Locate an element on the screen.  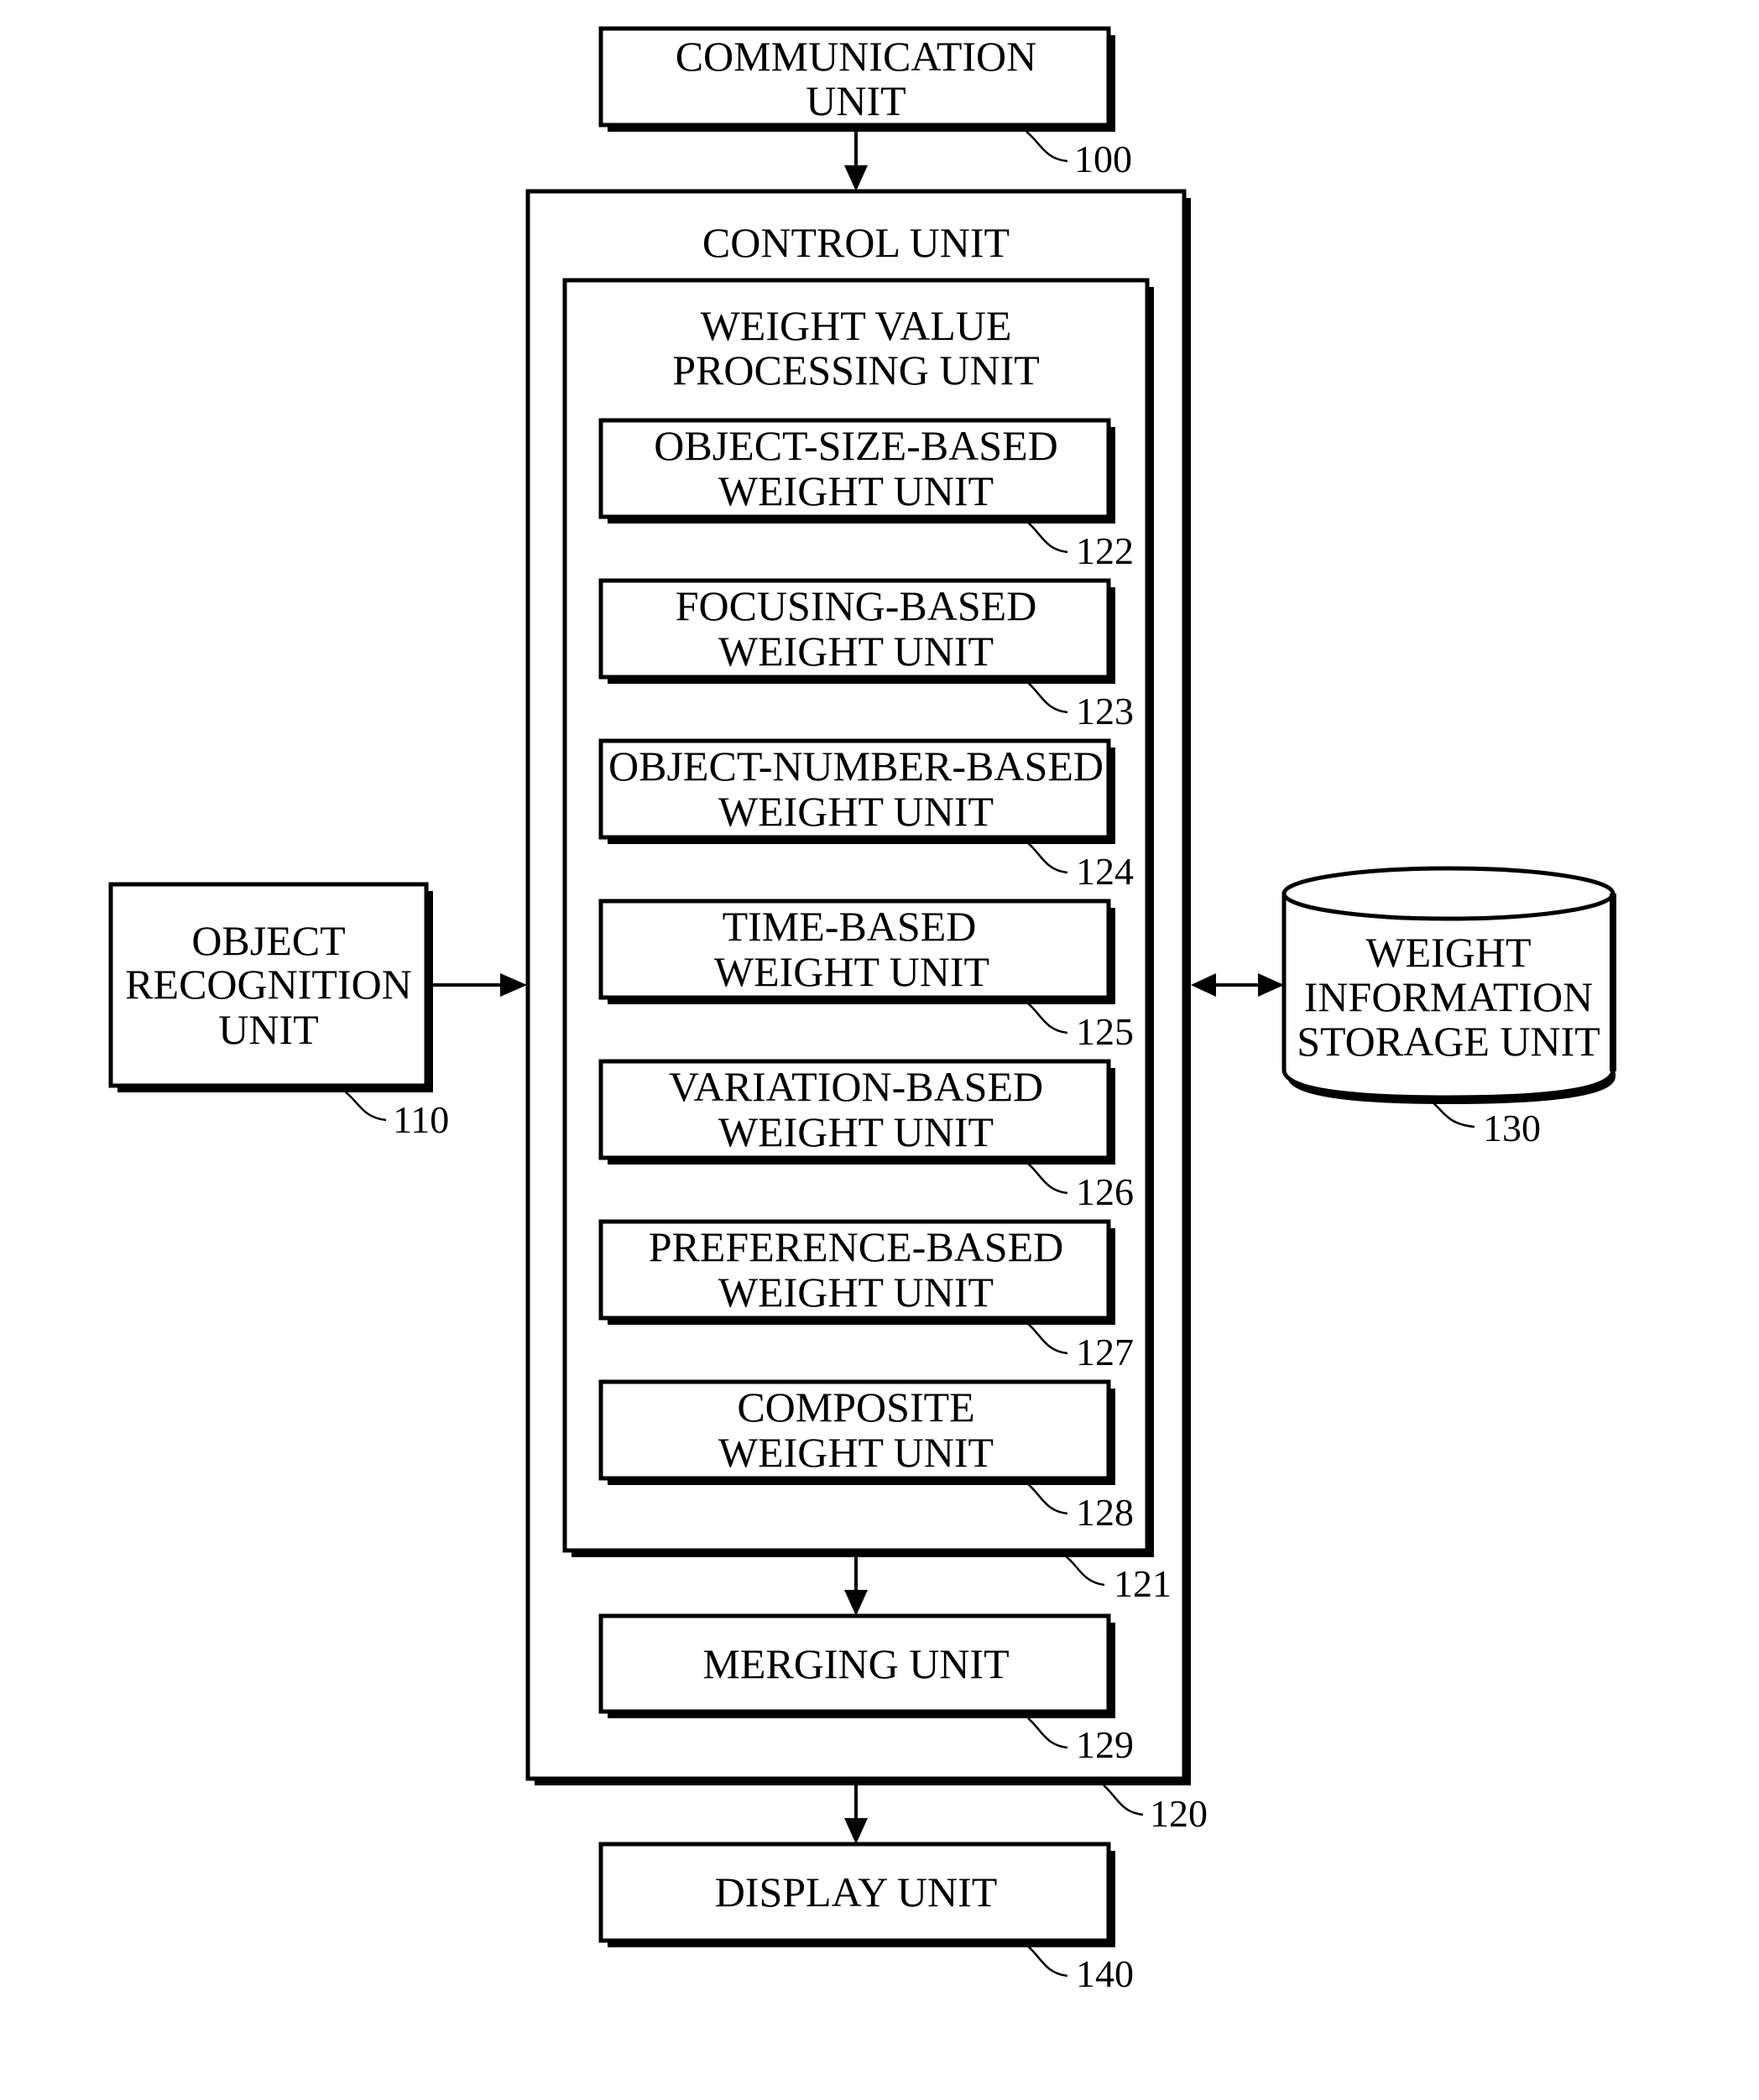
ref-number-140: 140 is located at coordinates (1105, 1973).